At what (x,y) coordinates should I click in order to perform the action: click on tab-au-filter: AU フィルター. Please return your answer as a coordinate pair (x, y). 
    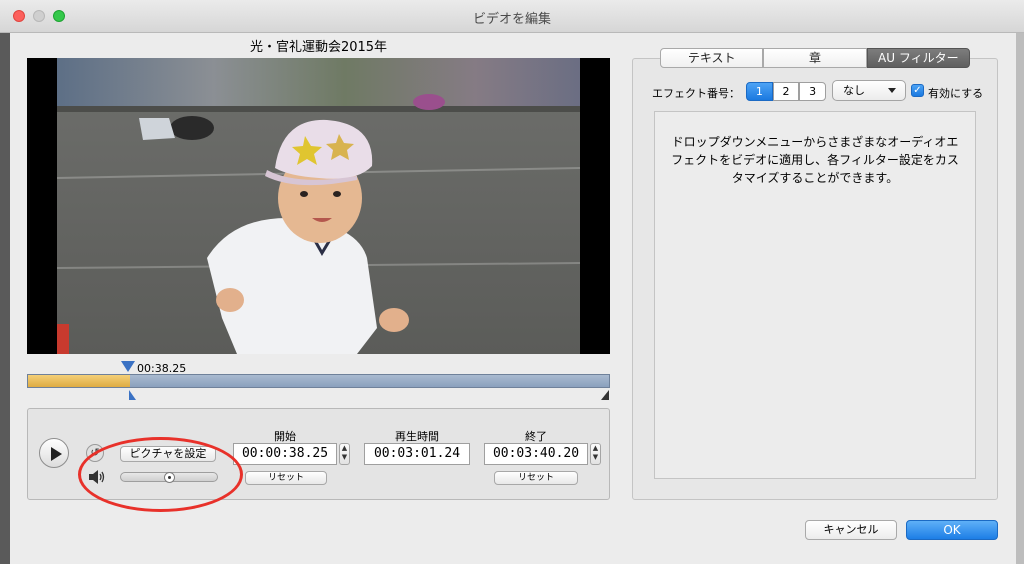
    Looking at the image, I should click on (918, 58).